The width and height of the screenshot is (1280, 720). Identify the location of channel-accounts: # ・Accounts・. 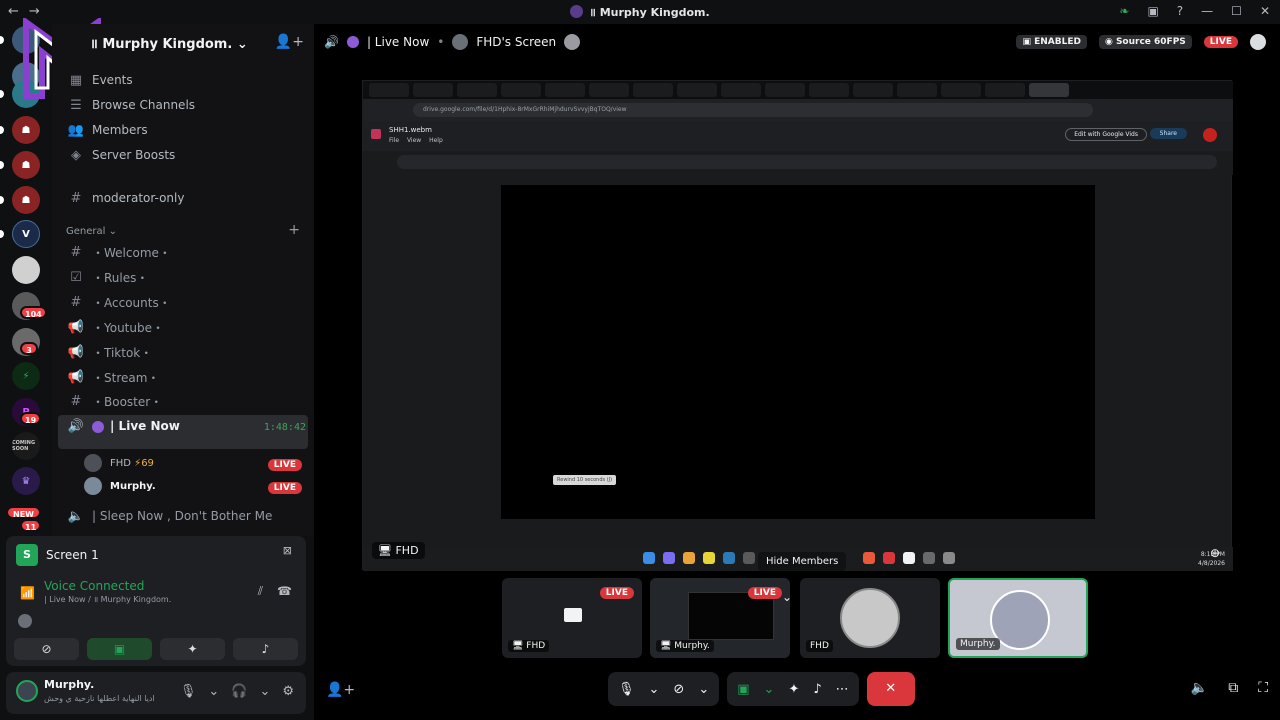
(183, 302).